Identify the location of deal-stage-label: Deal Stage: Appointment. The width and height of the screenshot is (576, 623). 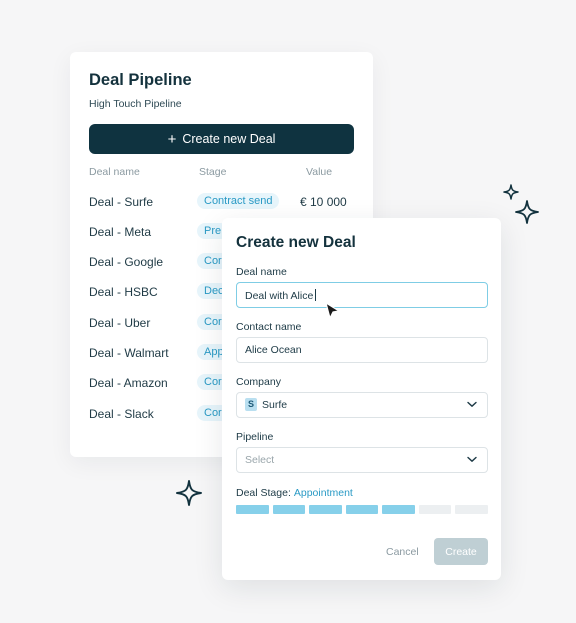
(294, 493).